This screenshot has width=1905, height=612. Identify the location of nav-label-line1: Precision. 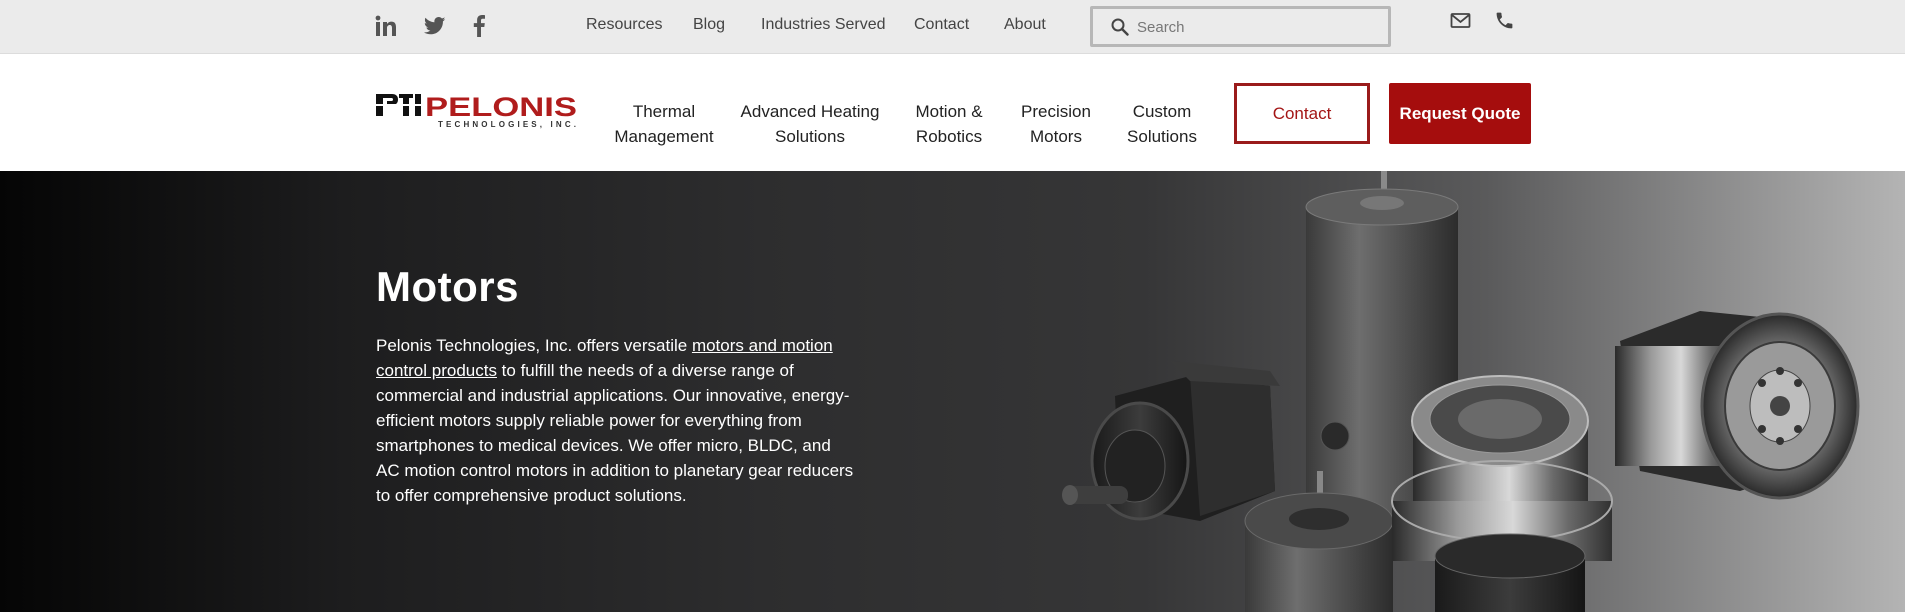
(1056, 111).